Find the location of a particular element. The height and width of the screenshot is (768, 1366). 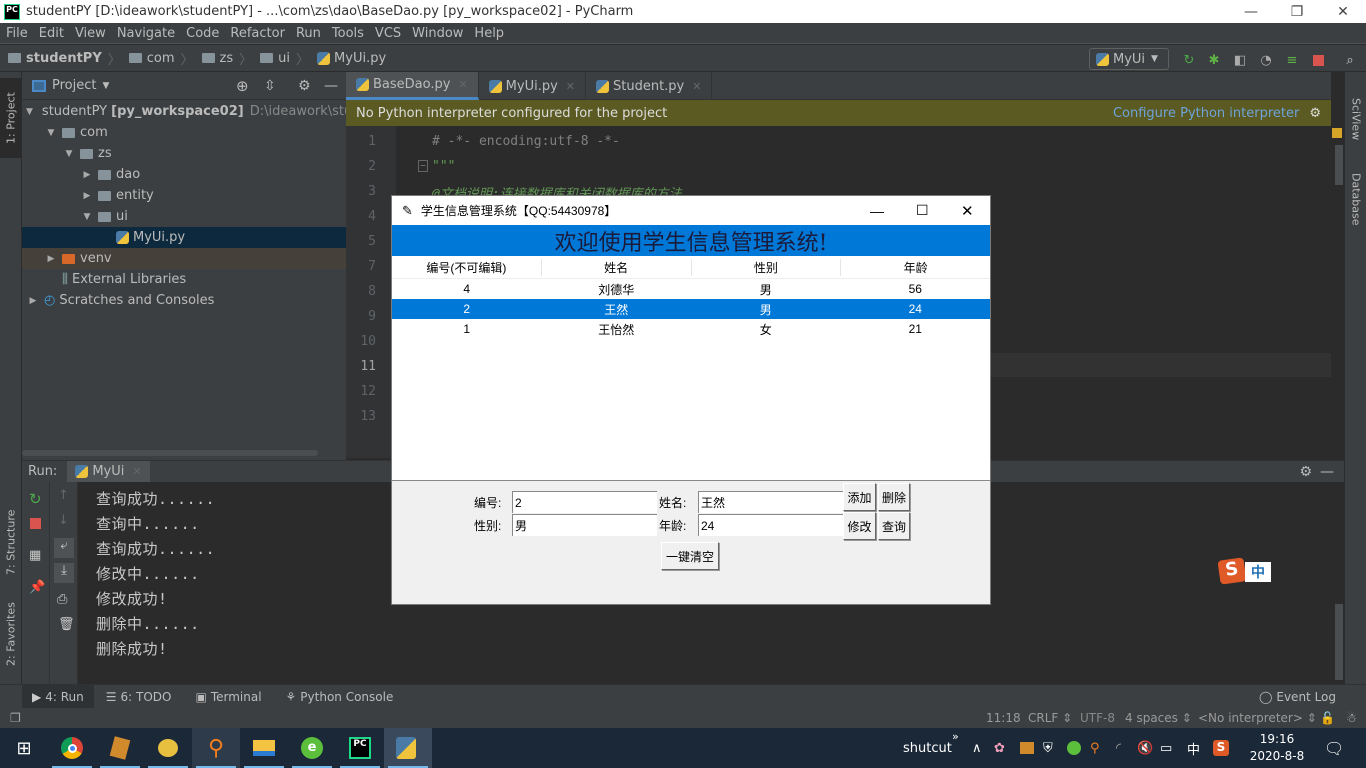

run-configuration-select: MyUi ▼ is located at coordinates (1129, 59).